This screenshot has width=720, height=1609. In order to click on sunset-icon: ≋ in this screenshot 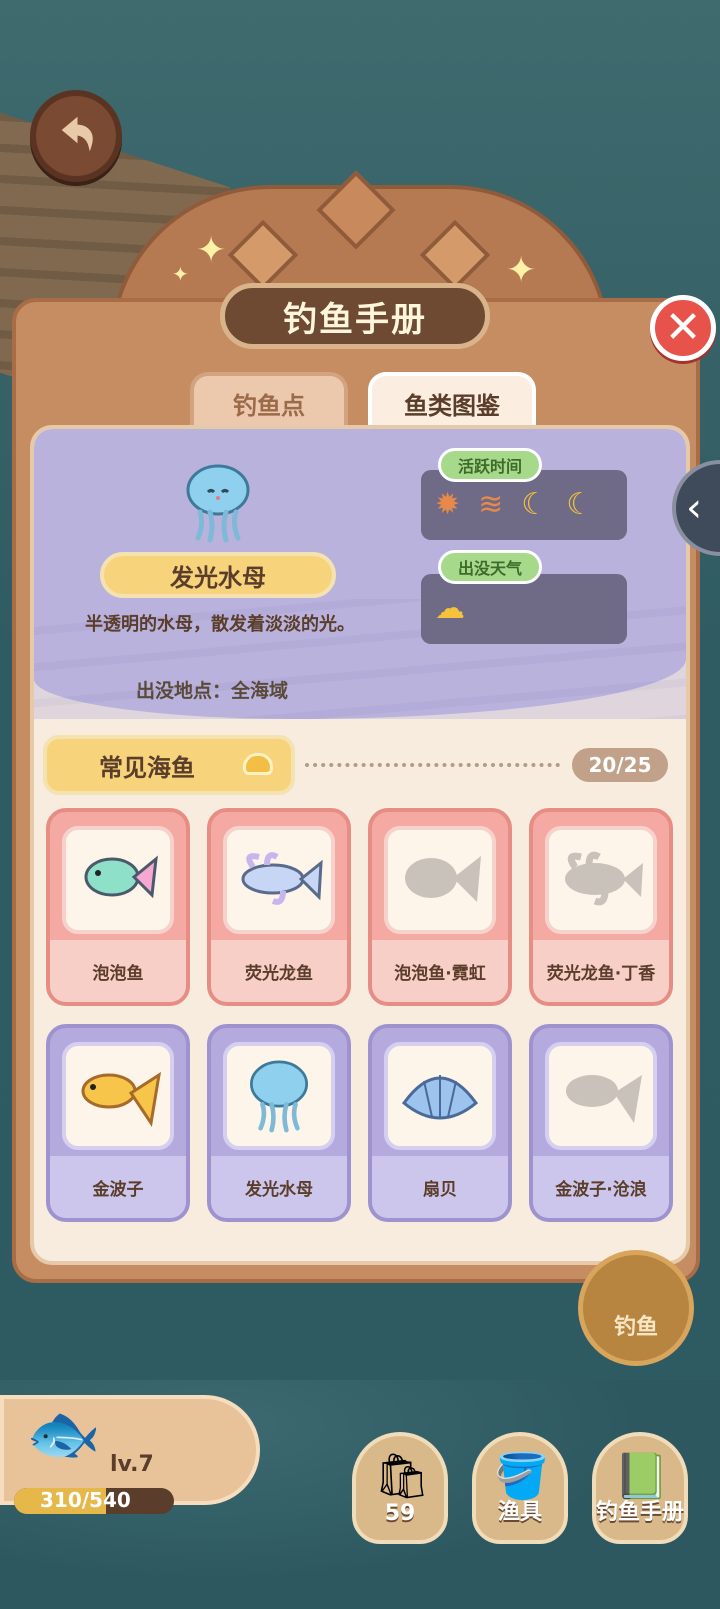, I will do `click(491, 504)`.